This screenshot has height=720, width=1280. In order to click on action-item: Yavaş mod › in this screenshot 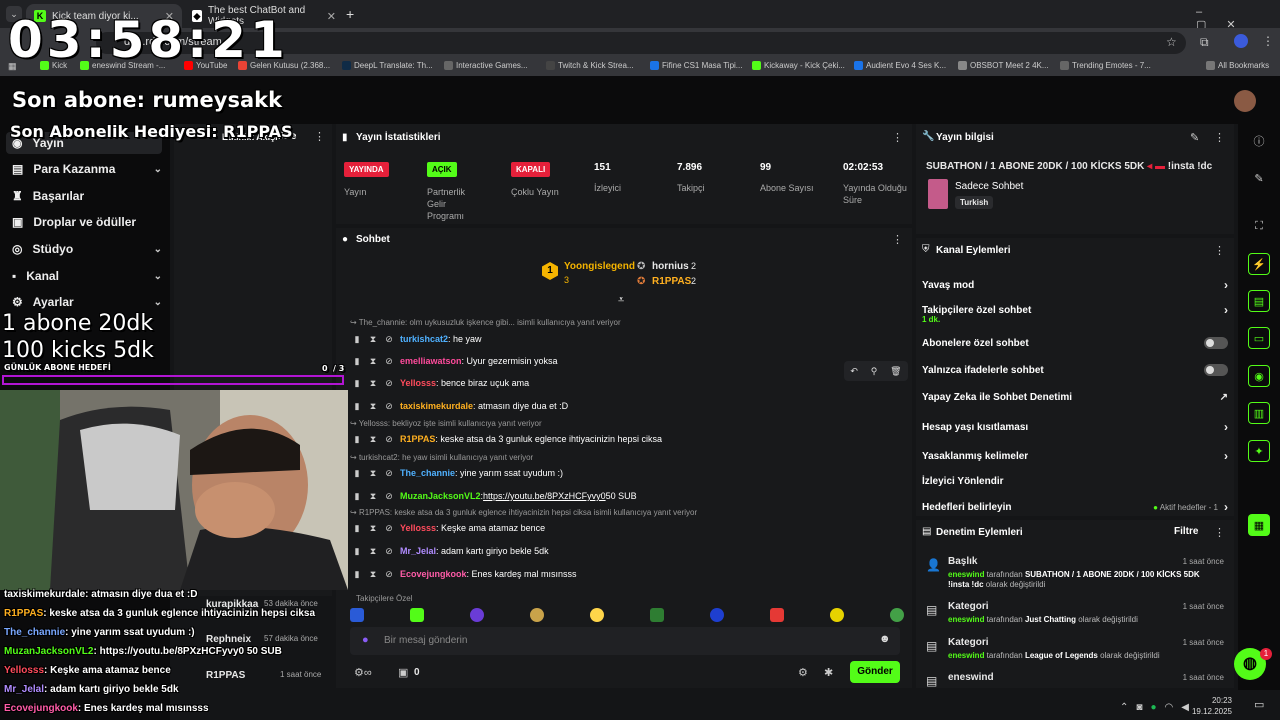, I will do `click(1075, 285)`.